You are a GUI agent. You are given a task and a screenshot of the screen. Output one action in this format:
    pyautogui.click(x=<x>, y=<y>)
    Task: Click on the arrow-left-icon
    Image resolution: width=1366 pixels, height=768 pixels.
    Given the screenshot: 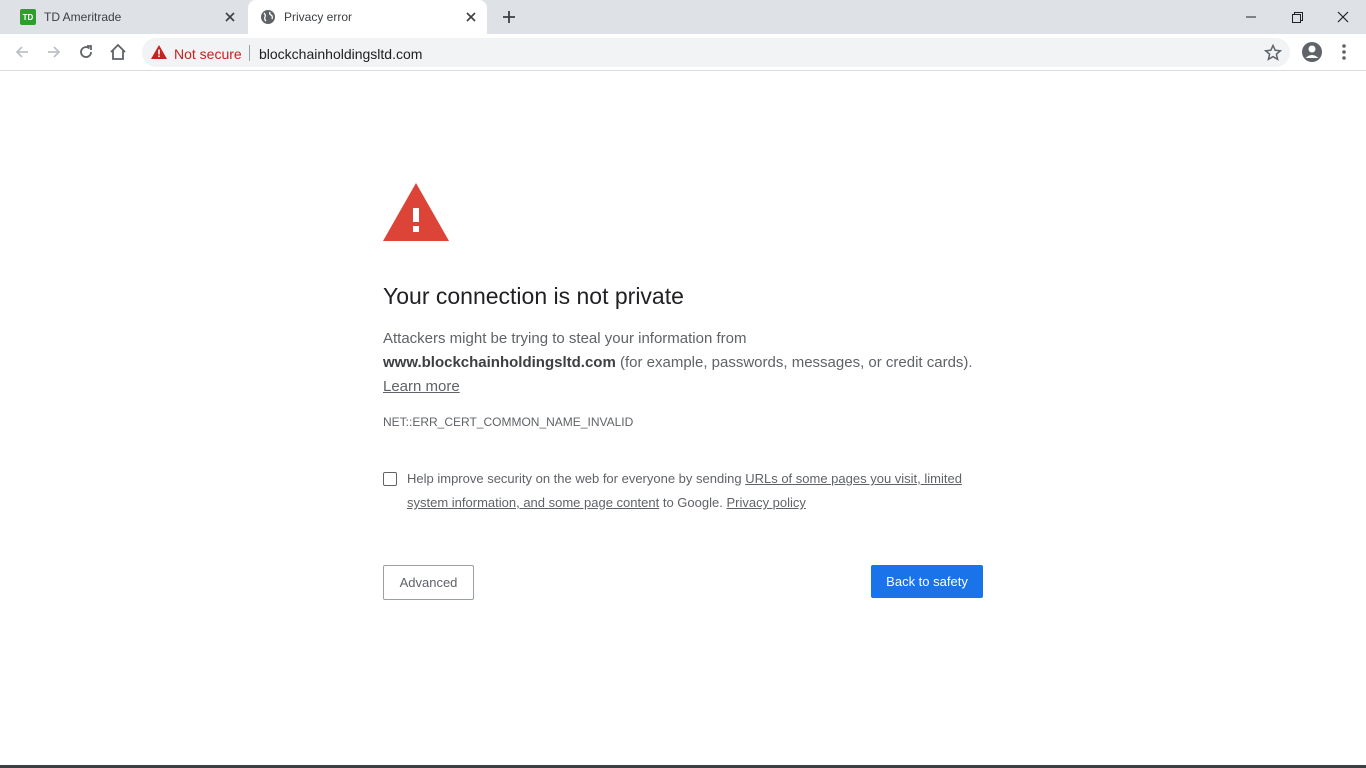 What is the action you would take?
    pyautogui.click(x=21, y=52)
    